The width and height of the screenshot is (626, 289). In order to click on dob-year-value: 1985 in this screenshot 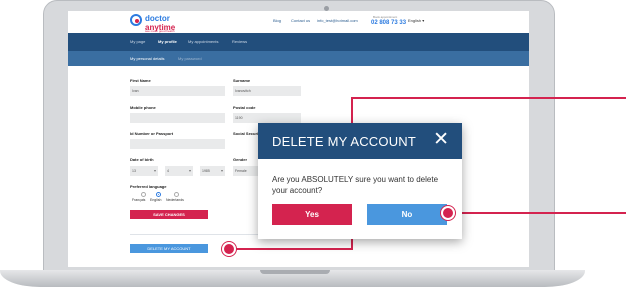, I will do `click(206, 171)`.